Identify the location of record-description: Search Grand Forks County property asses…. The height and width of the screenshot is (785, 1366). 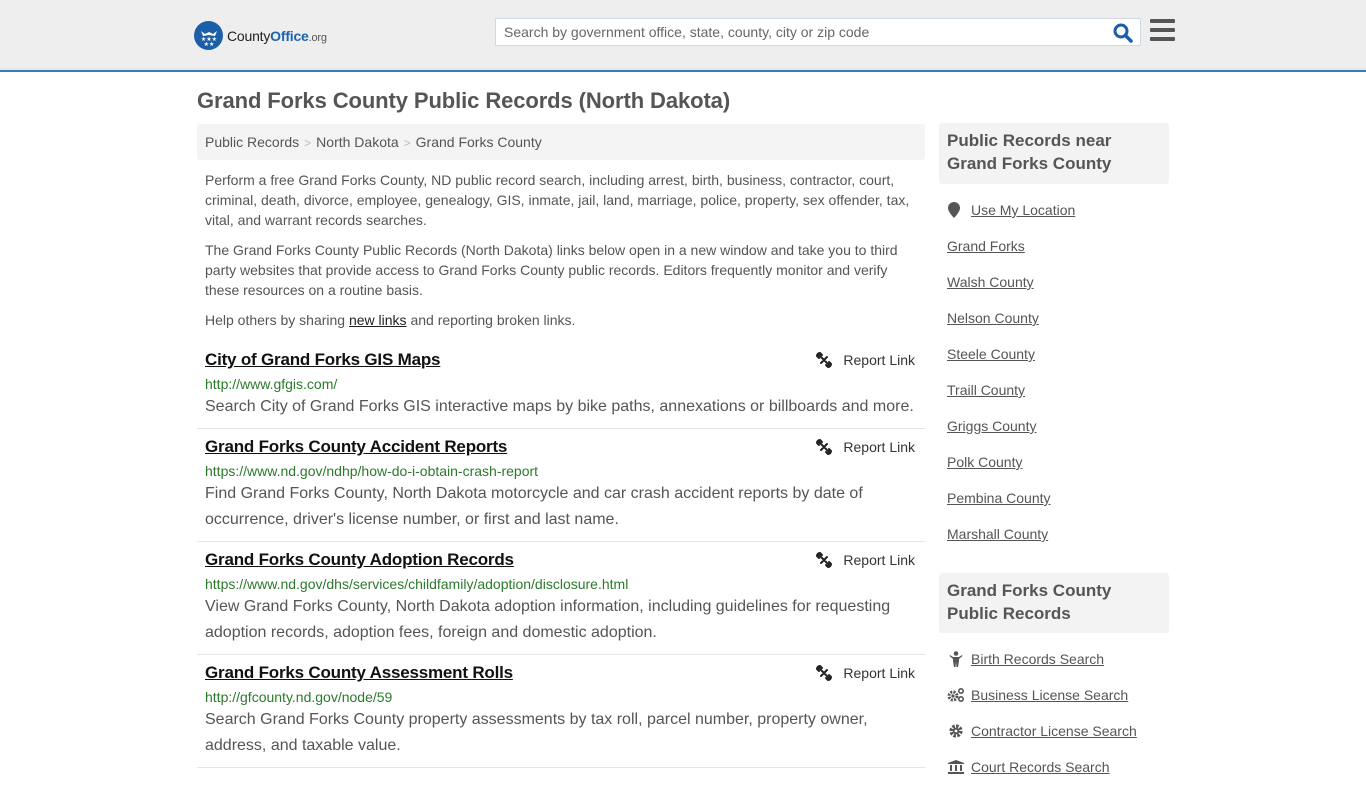
(536, 732).